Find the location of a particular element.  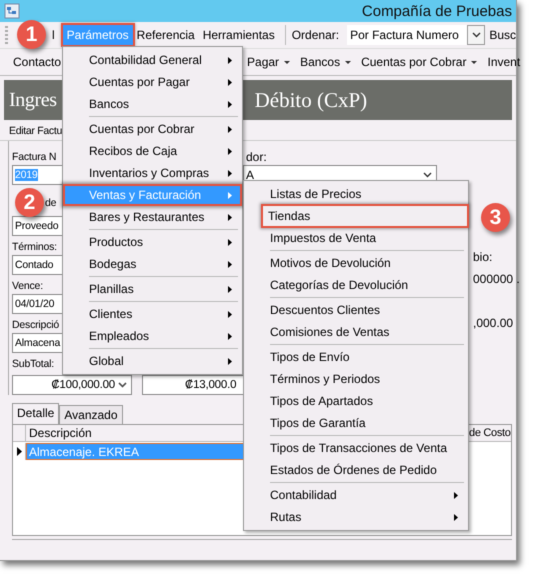

field-label: Factura N is located at coordinates (34, 157).